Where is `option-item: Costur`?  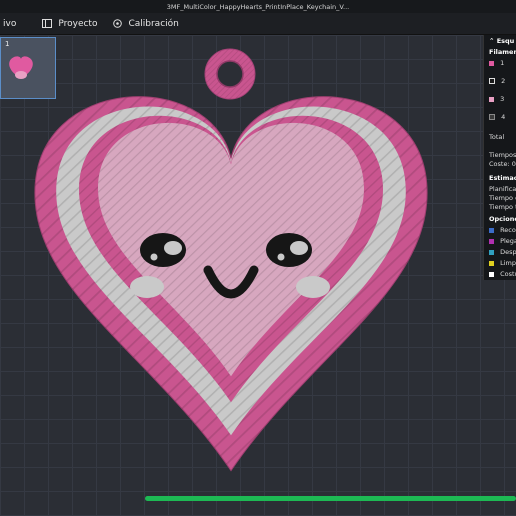
option-item: Costur is located at coordinates (502, 274).